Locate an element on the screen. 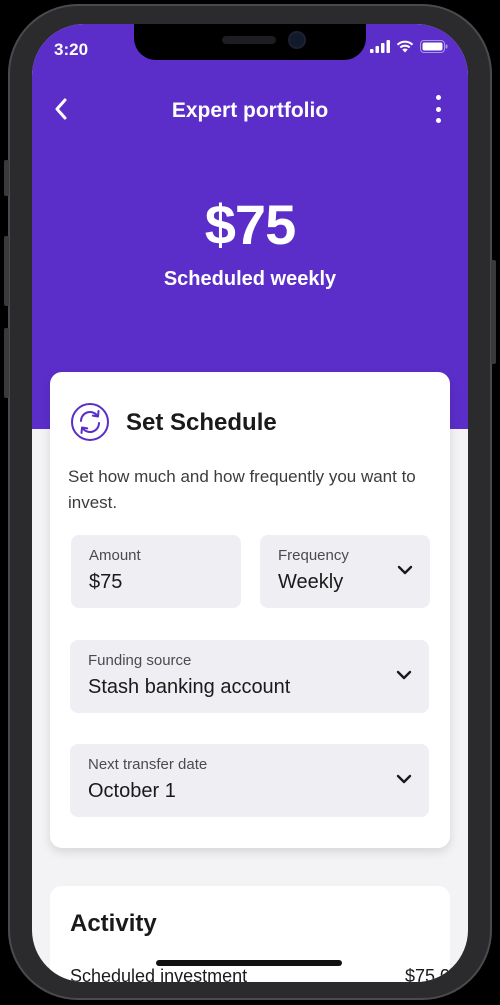  notch is located at coordinates (250, 42).